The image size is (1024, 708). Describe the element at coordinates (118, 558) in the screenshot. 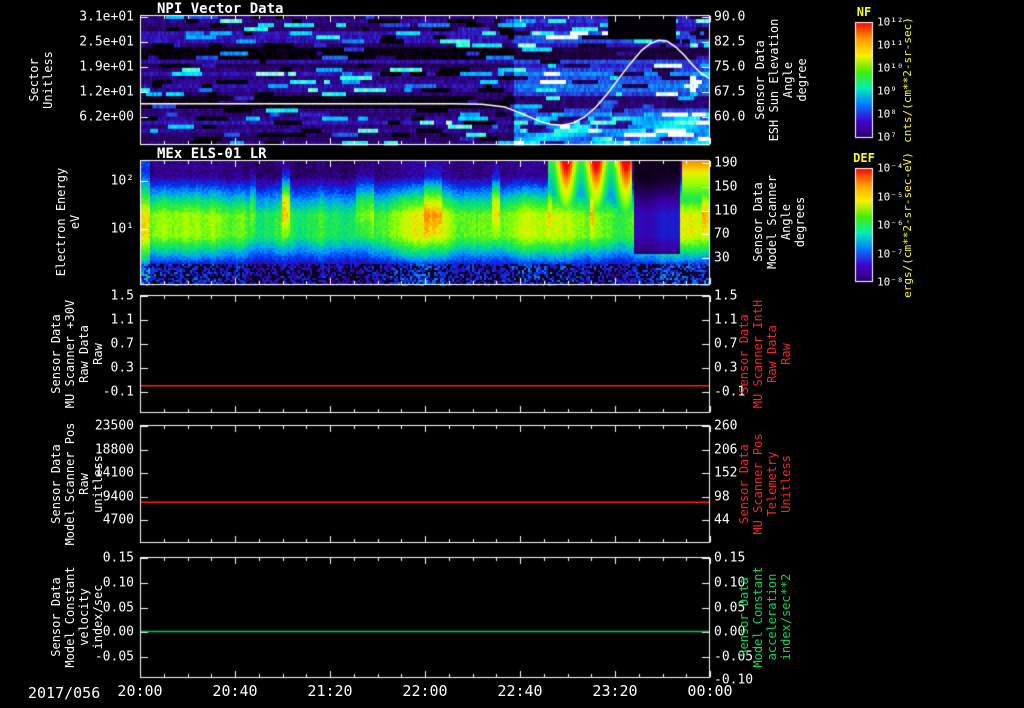

I see `y-tick-label-left: 0.15` at that location.